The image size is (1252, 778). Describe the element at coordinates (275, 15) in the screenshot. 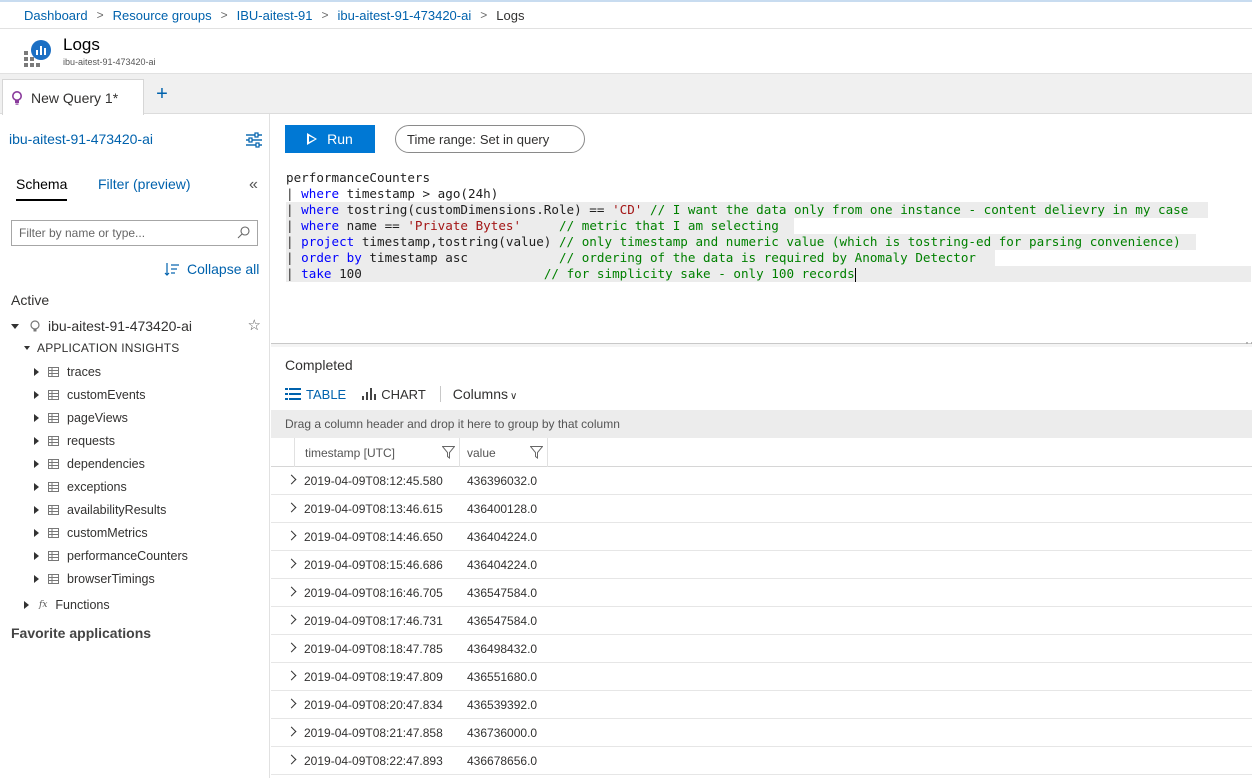

I see `breadcrumb-resource-group: IBU-aitest-91` at that location.